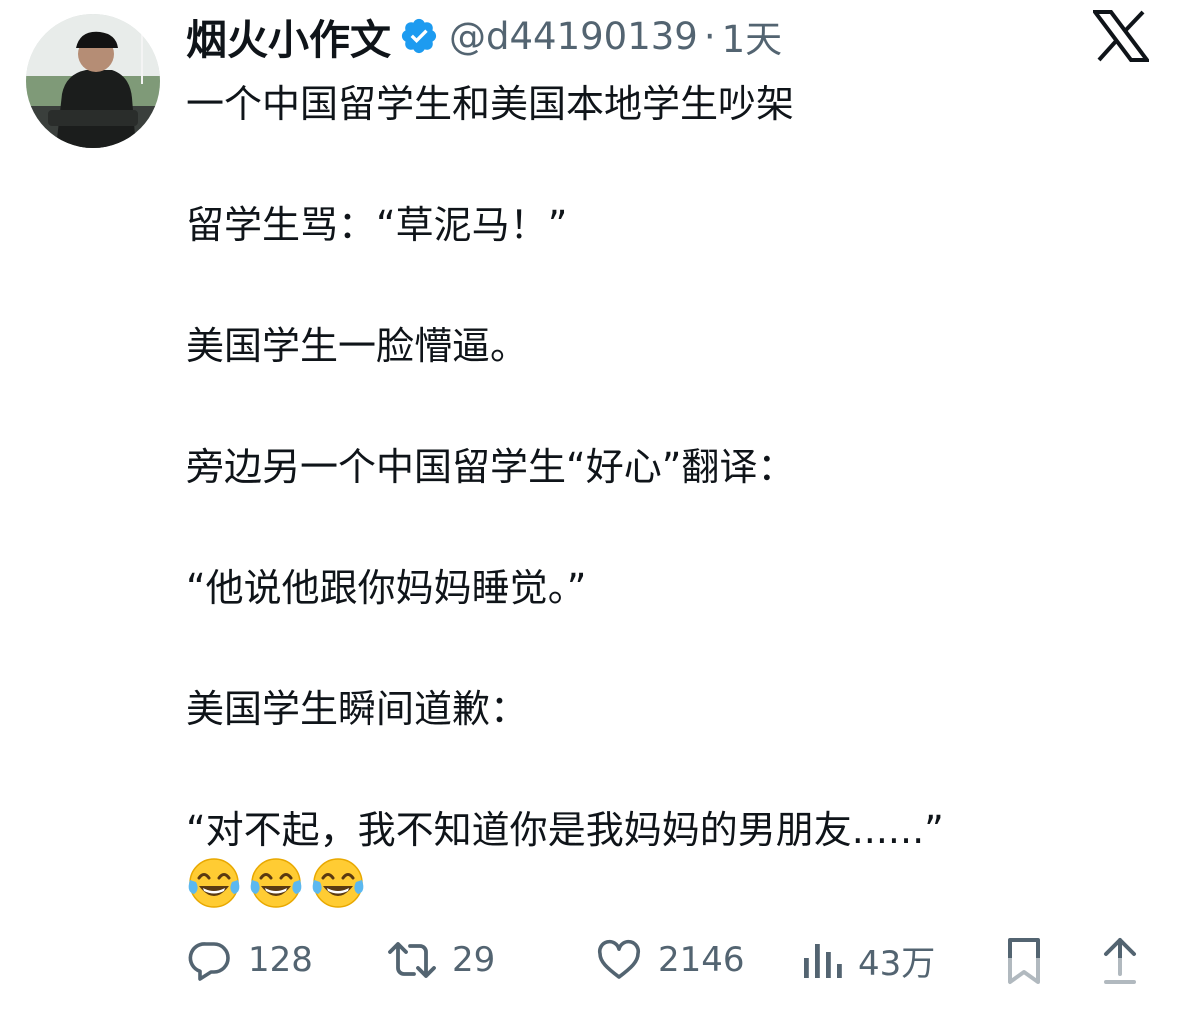  I want to click on author-display-name: 烟火小作文, so click(288, 36).